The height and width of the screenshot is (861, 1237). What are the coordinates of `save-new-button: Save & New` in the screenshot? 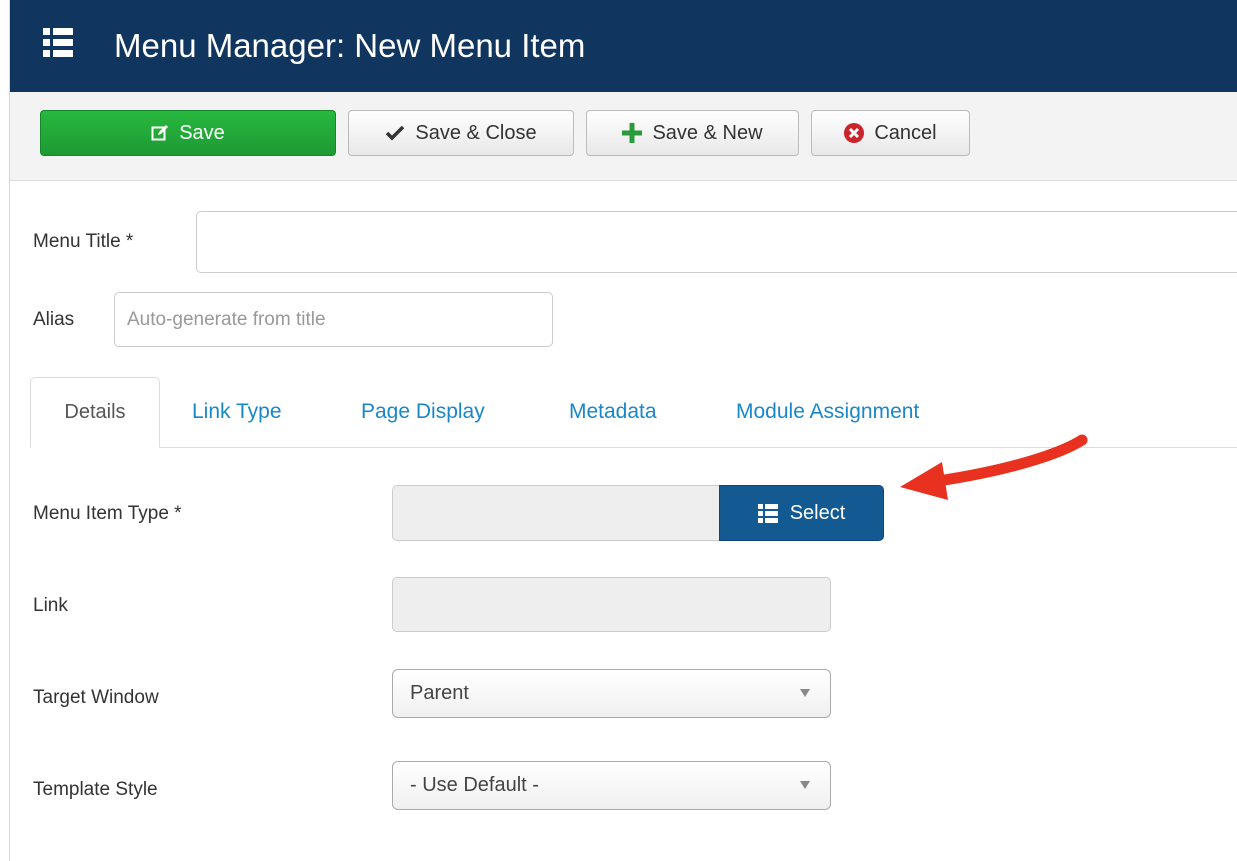 It's located at (692, 133).